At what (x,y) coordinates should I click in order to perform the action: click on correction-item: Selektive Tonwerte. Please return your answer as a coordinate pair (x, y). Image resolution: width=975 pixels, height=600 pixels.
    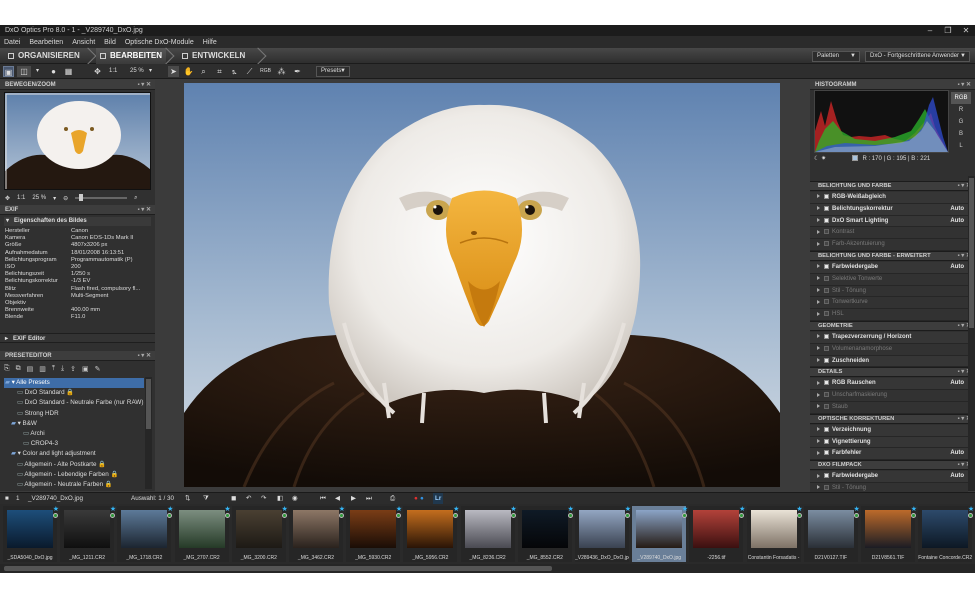
    Looking at the image, I should click on (889, 279).